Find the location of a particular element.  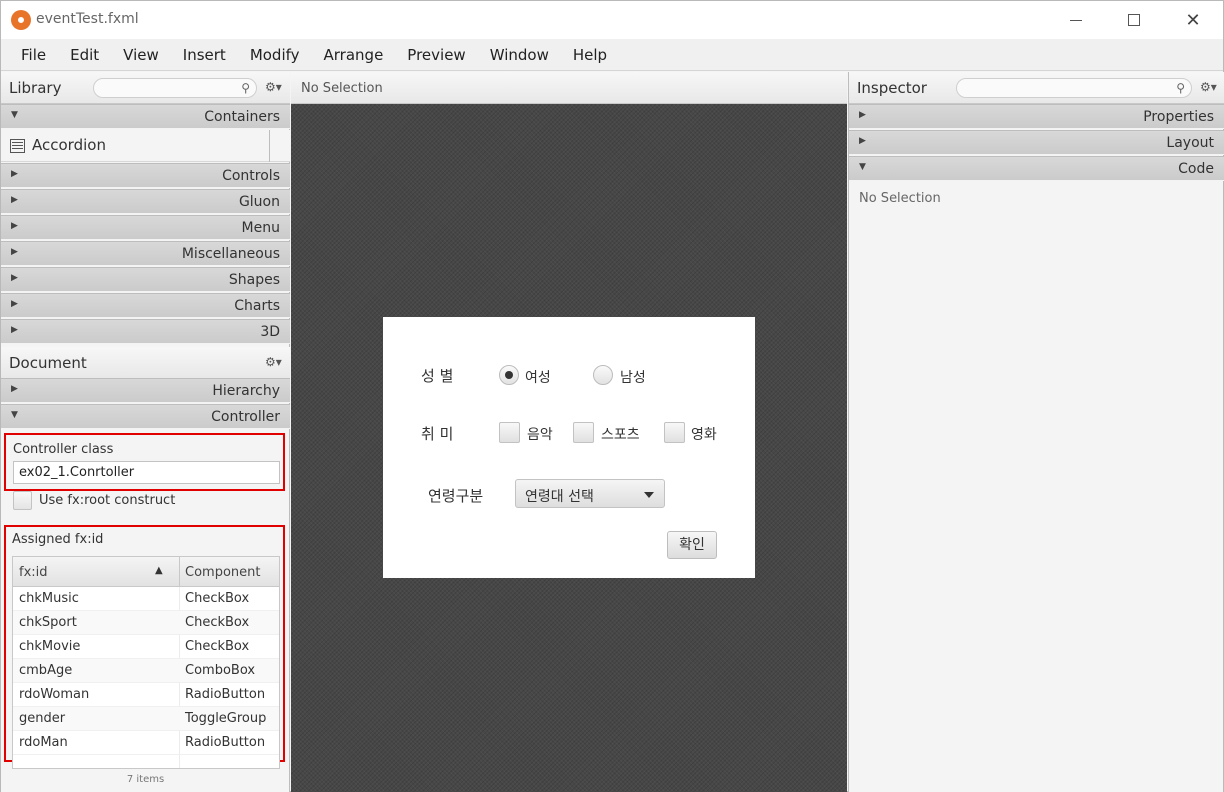

cell-fxid: chkSport is located at coordinates (48, 622).